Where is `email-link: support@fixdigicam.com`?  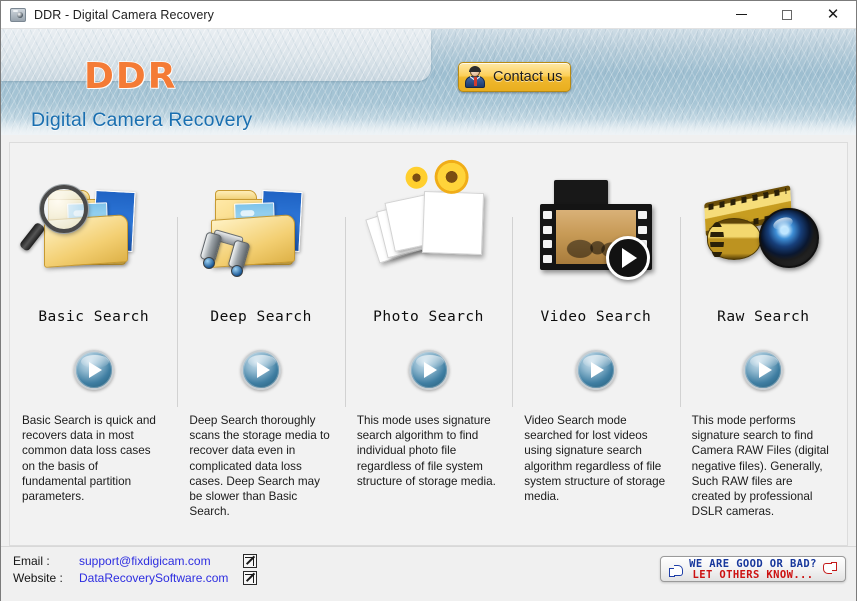
email-link: support@fixdigicam.com is located at coordinates (154, 561).